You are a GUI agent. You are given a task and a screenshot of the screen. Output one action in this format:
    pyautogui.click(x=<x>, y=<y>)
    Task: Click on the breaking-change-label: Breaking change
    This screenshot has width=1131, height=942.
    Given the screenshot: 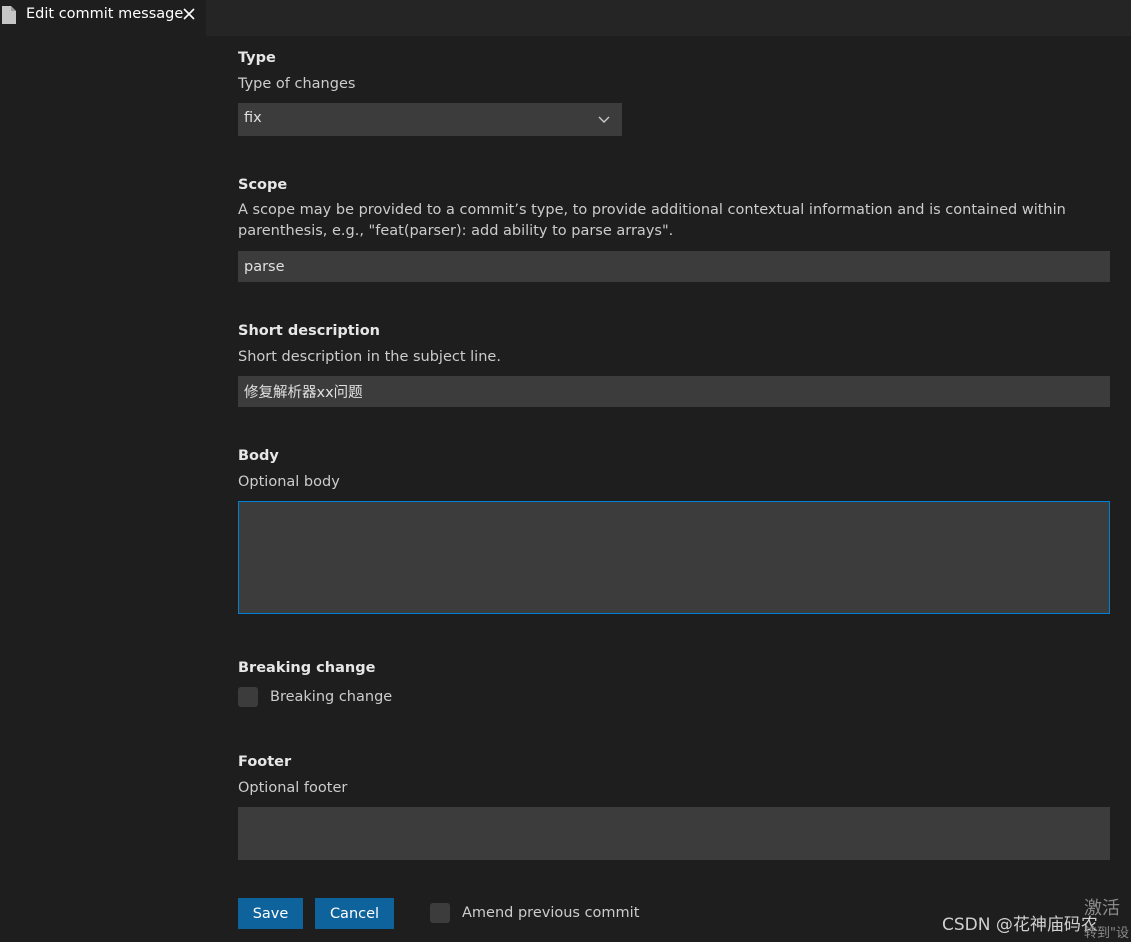 What is the action you would take?
    pyautogui.click(x=331, y=697)
    